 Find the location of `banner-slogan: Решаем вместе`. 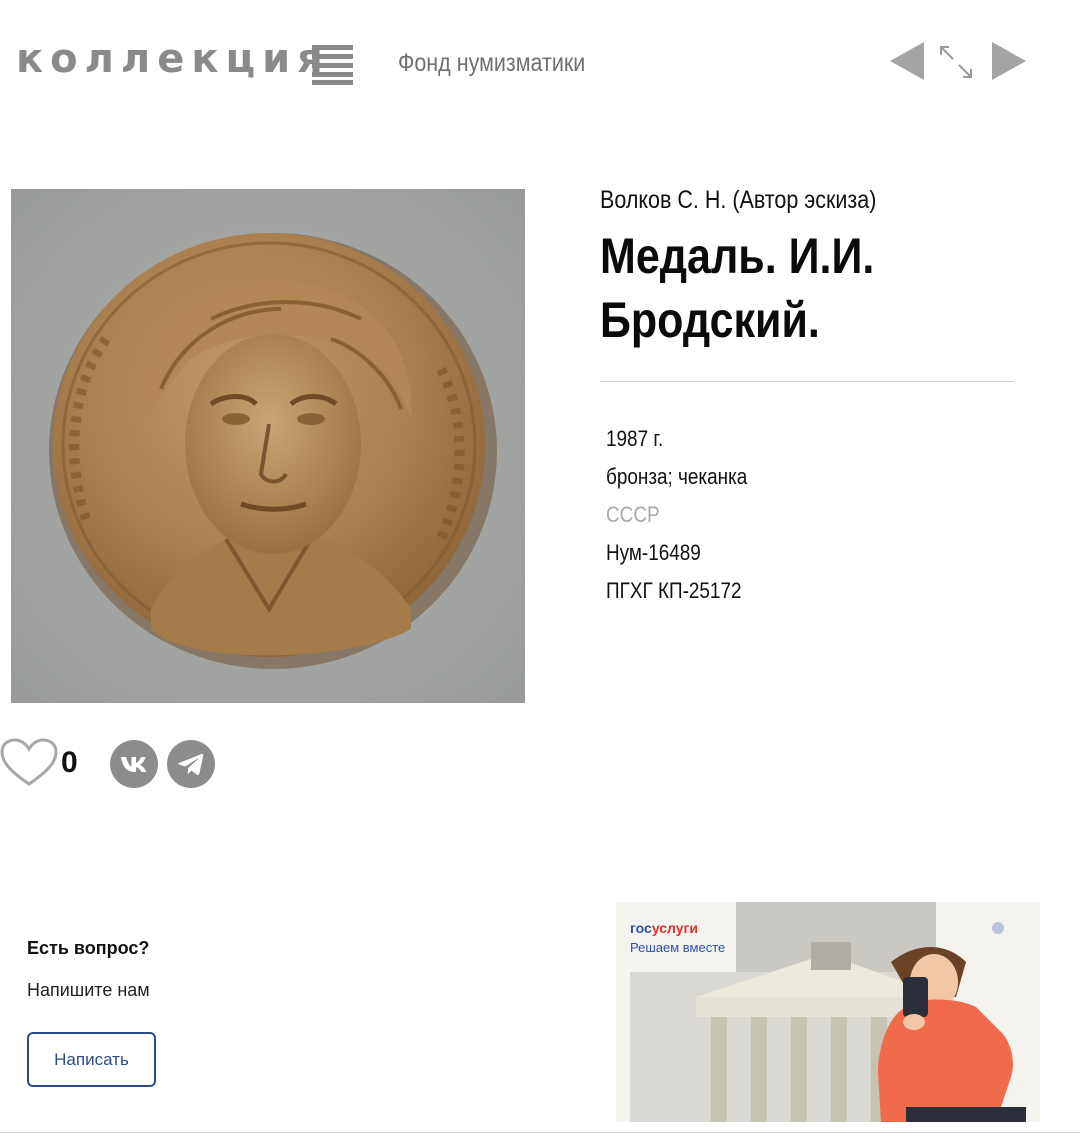

banner-slogan: Решаем вместе is located at coordinates (678, 947).